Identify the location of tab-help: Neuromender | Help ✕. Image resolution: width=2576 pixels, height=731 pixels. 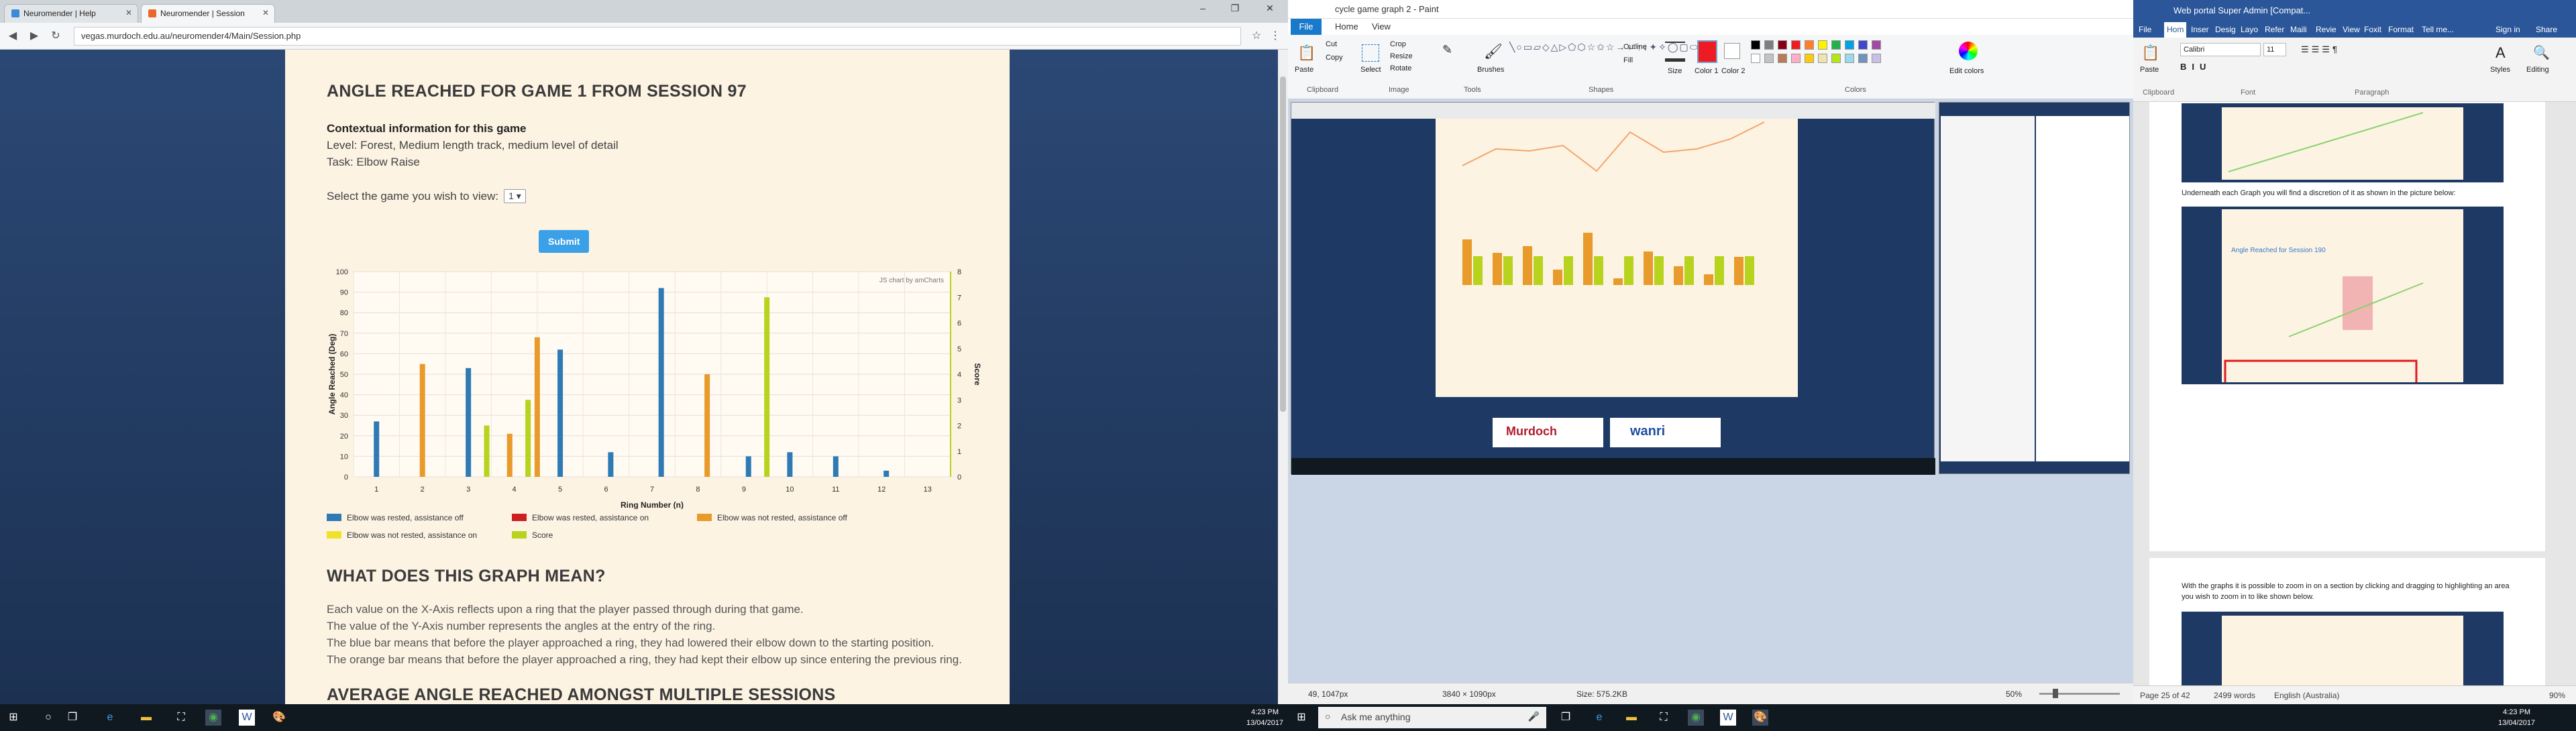
(71, 13).